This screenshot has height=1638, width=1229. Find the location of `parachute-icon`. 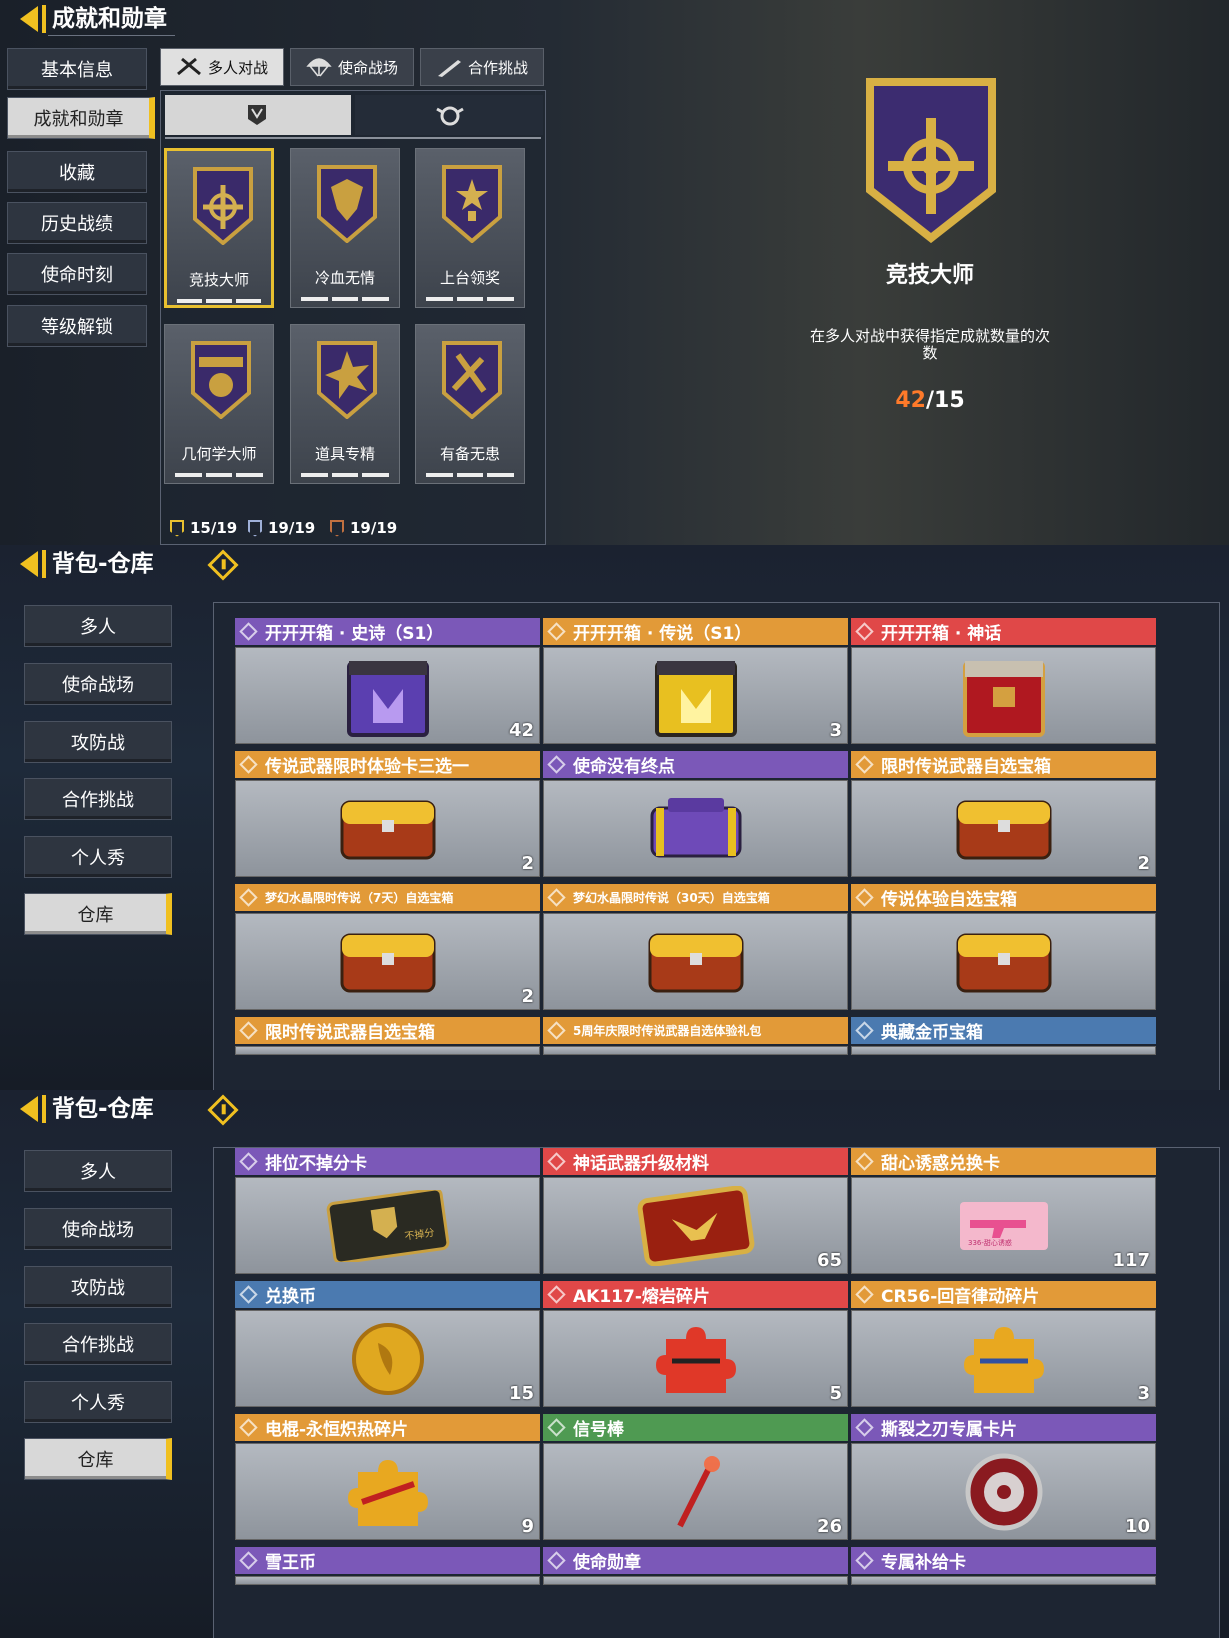

parachute-icon is located at coordinates (319, 67).